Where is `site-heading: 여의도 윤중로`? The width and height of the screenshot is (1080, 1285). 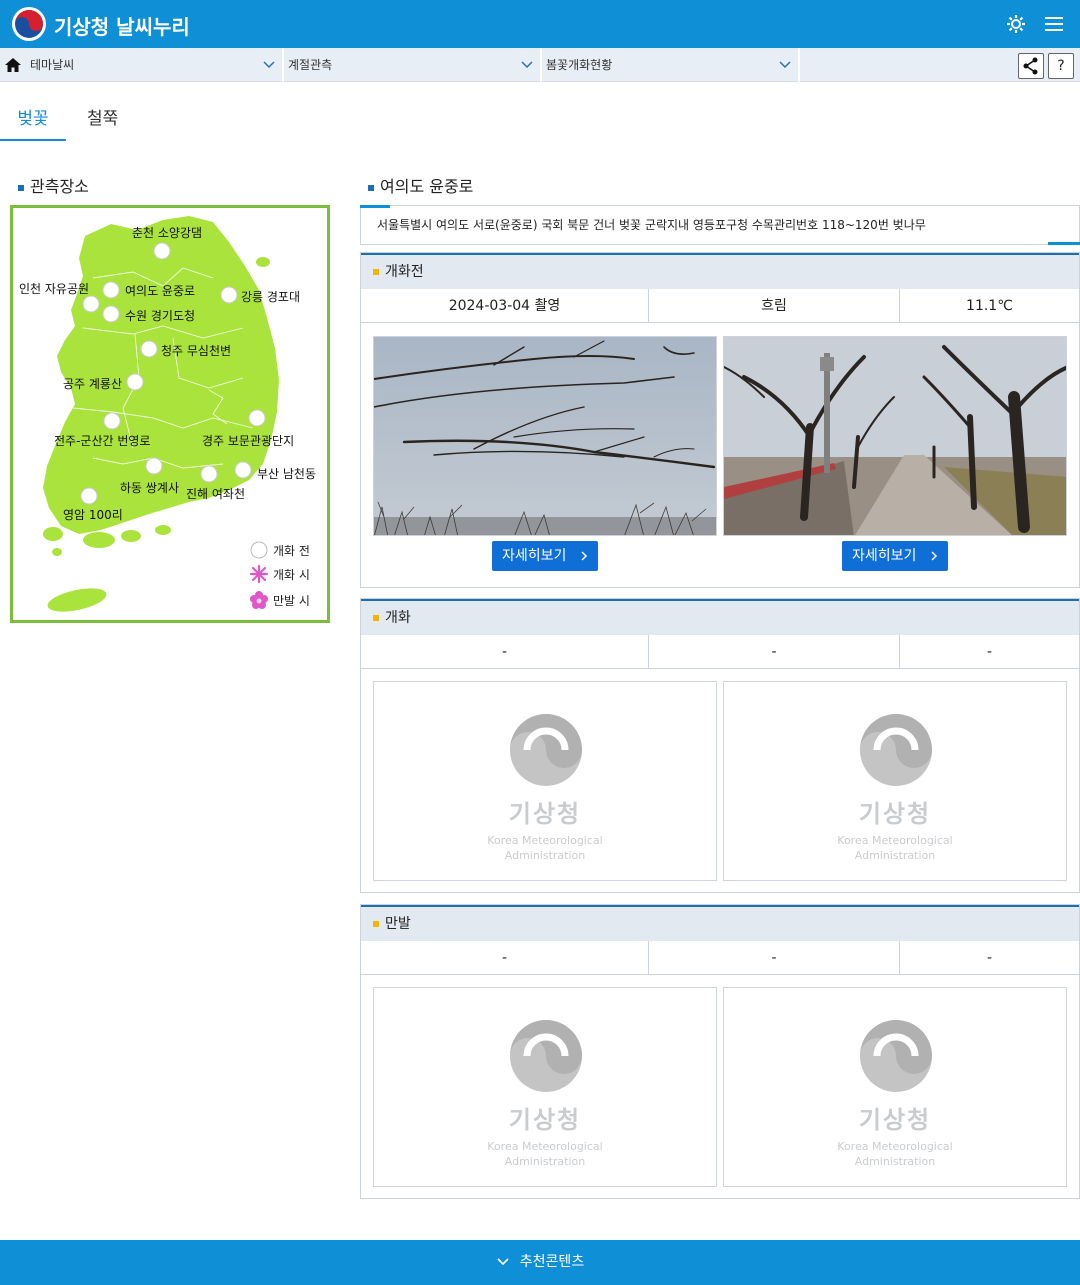 site-heading: 여의도 윤중로 is located at coordinates (420, 185).